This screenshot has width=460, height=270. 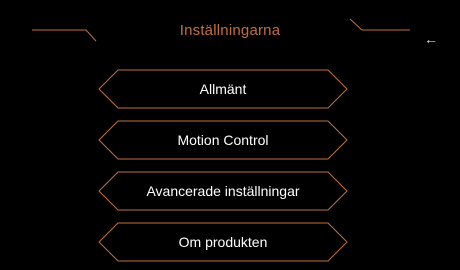 I want to click on menu-item-label: Om produkten, so click(x=223, y=242).